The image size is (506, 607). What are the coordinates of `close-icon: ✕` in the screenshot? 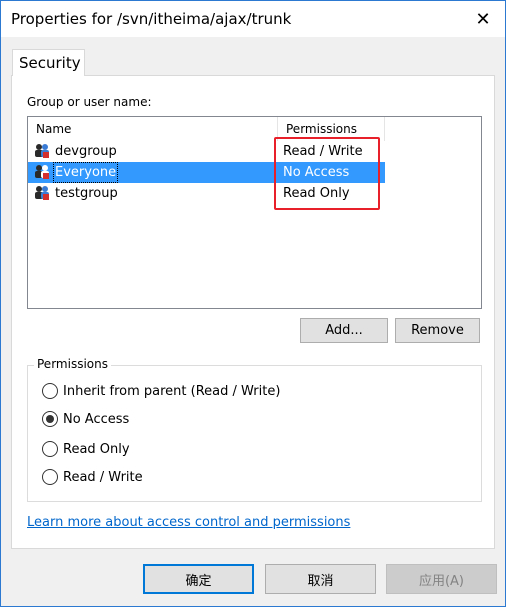 It's located at (483, 19).